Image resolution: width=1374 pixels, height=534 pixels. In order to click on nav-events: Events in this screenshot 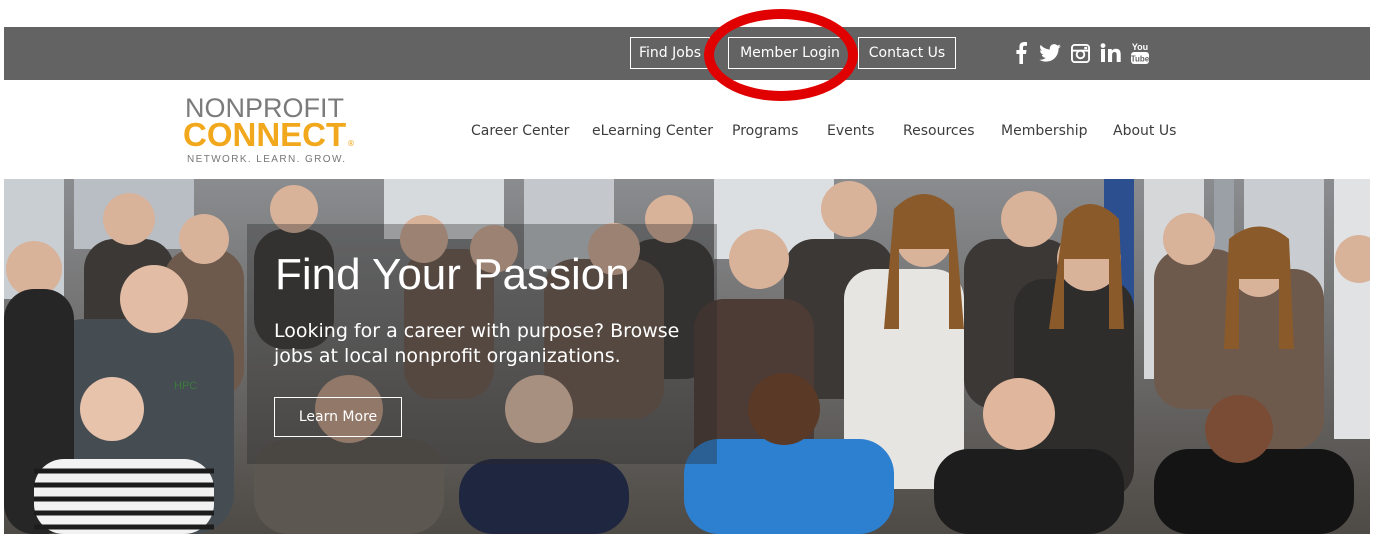, I will do `click(850, 131)`.